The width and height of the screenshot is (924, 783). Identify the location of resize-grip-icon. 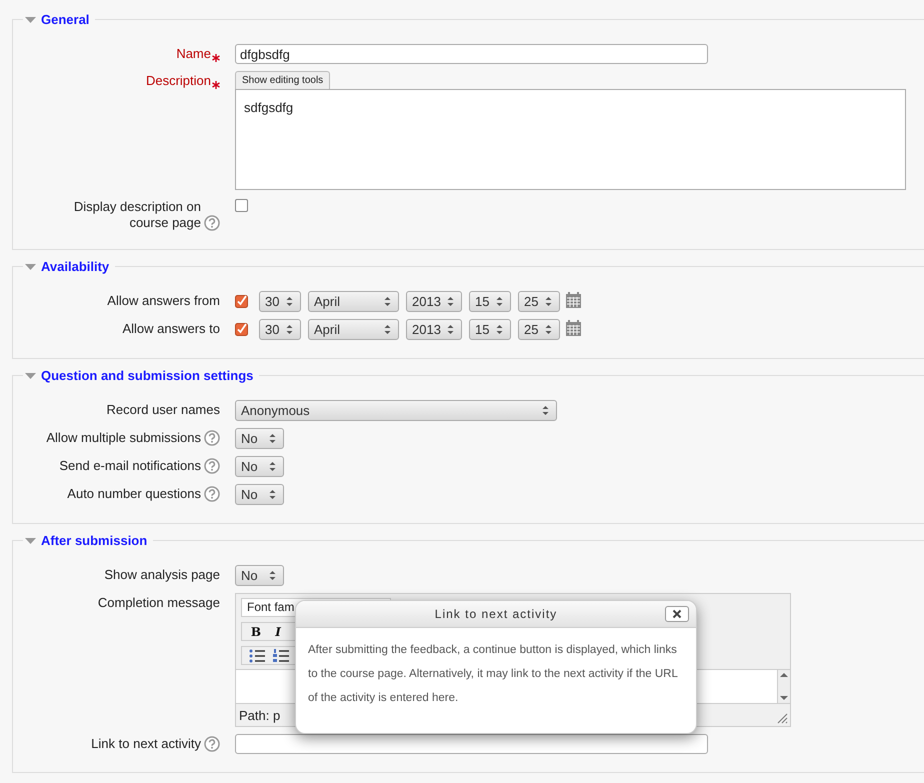
(782, 718).